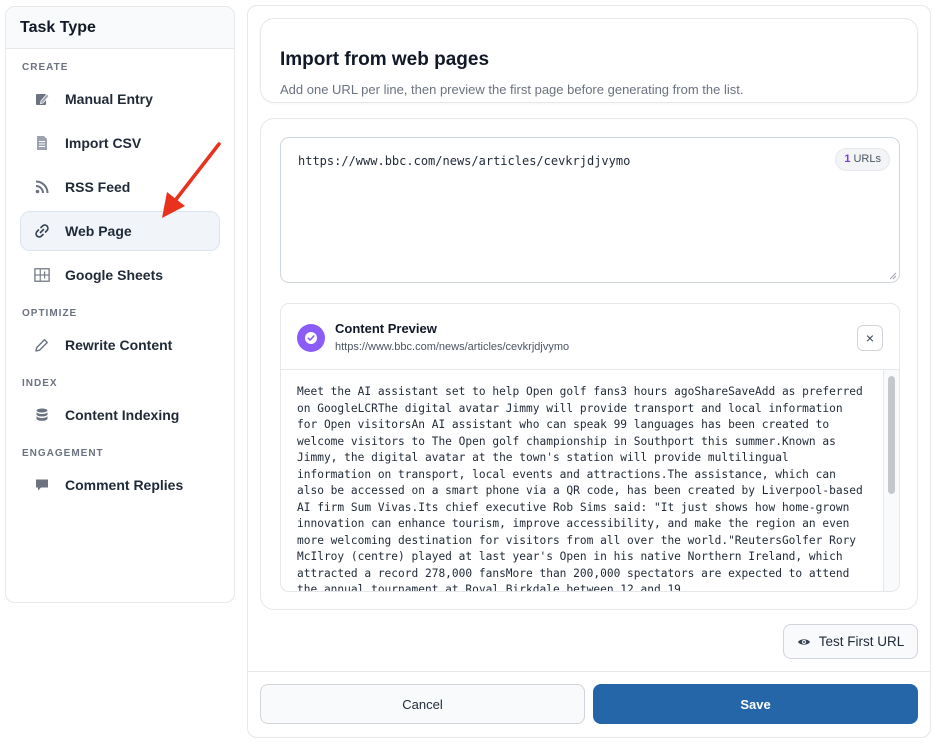 Image resolution: width=936 pixels, height=745 pixels. What do you see at coordinates (847, 159) in the screenshot?
I see `url-count: 1` at bounding box center [847, 159].